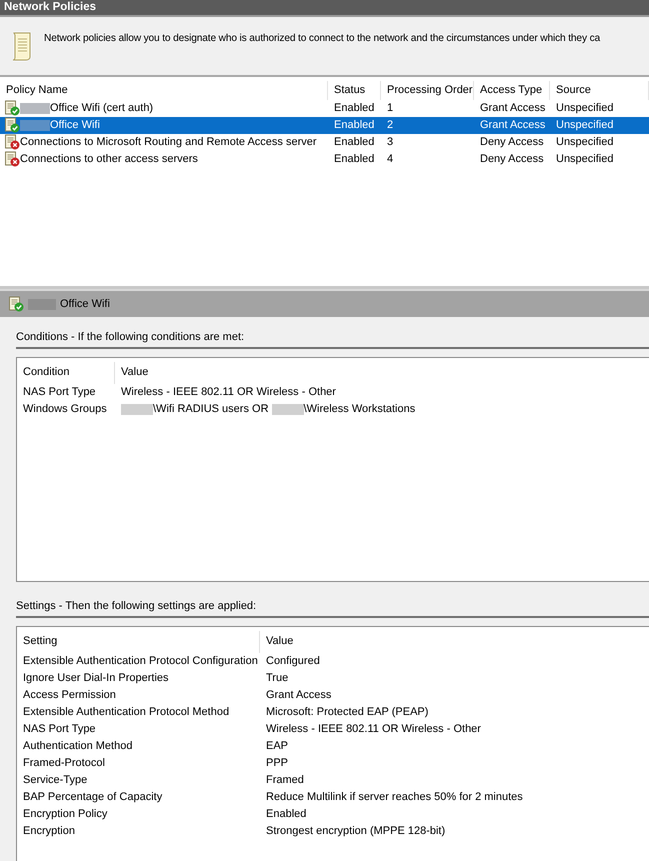  Describe the element at coordinates (68, 373) in the screenshot. I see `column-header: Condition` at that location.